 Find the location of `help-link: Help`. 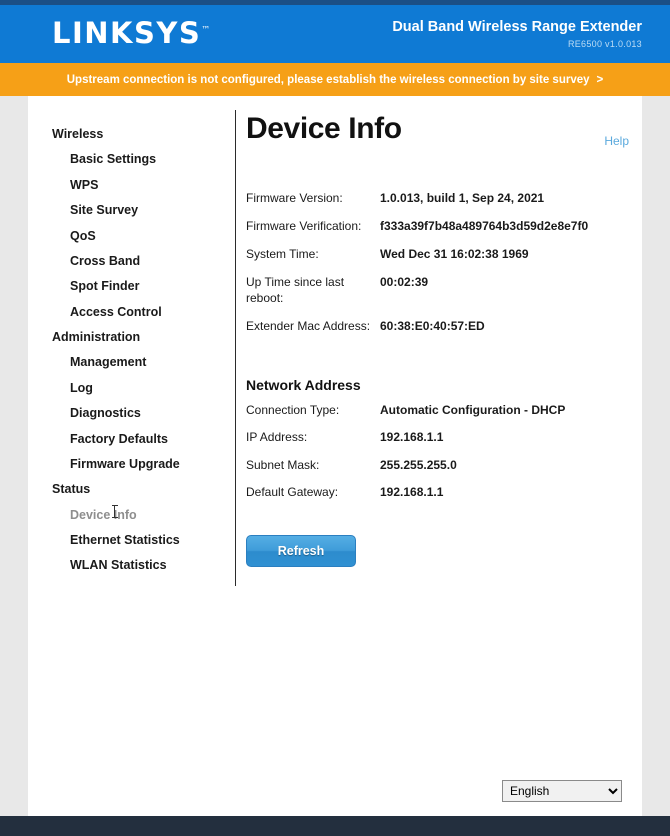

help-link: Help is located at coordinates (616, 141).